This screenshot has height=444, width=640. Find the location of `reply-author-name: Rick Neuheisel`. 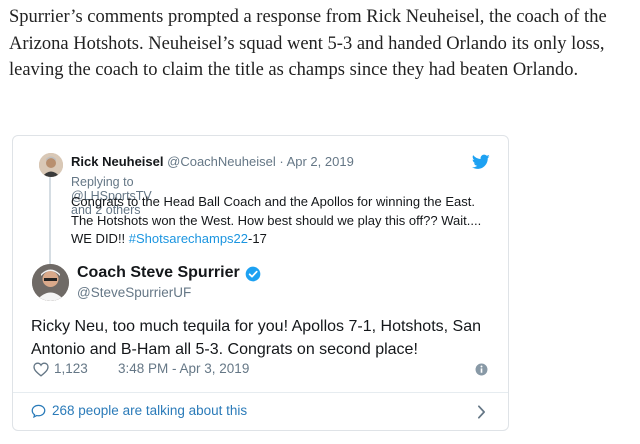

reply-author-name: Rick Neuheisel is located at coordinates (117, 161).